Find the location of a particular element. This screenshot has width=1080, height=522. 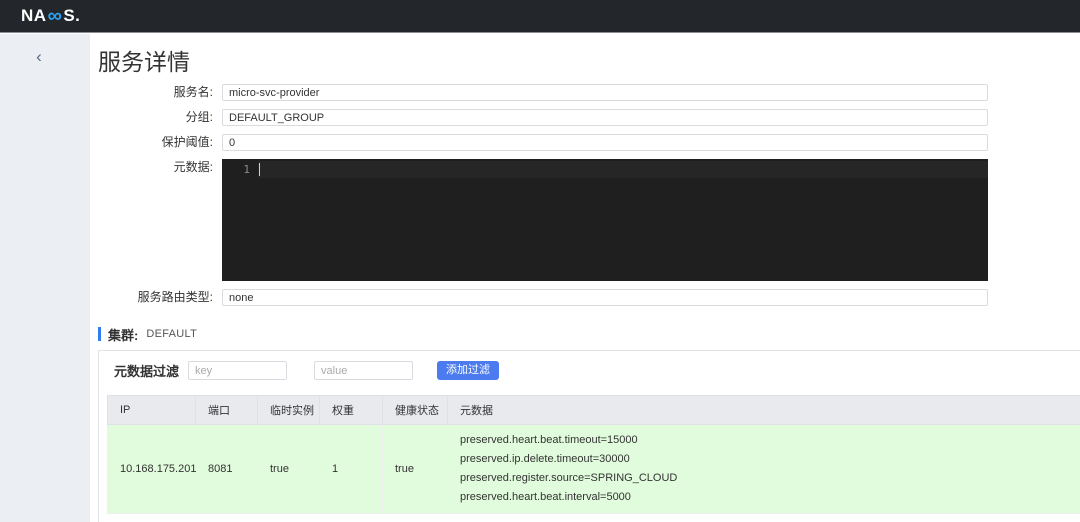

infinity-icon: ∞ is located at coordinates (55, 15).